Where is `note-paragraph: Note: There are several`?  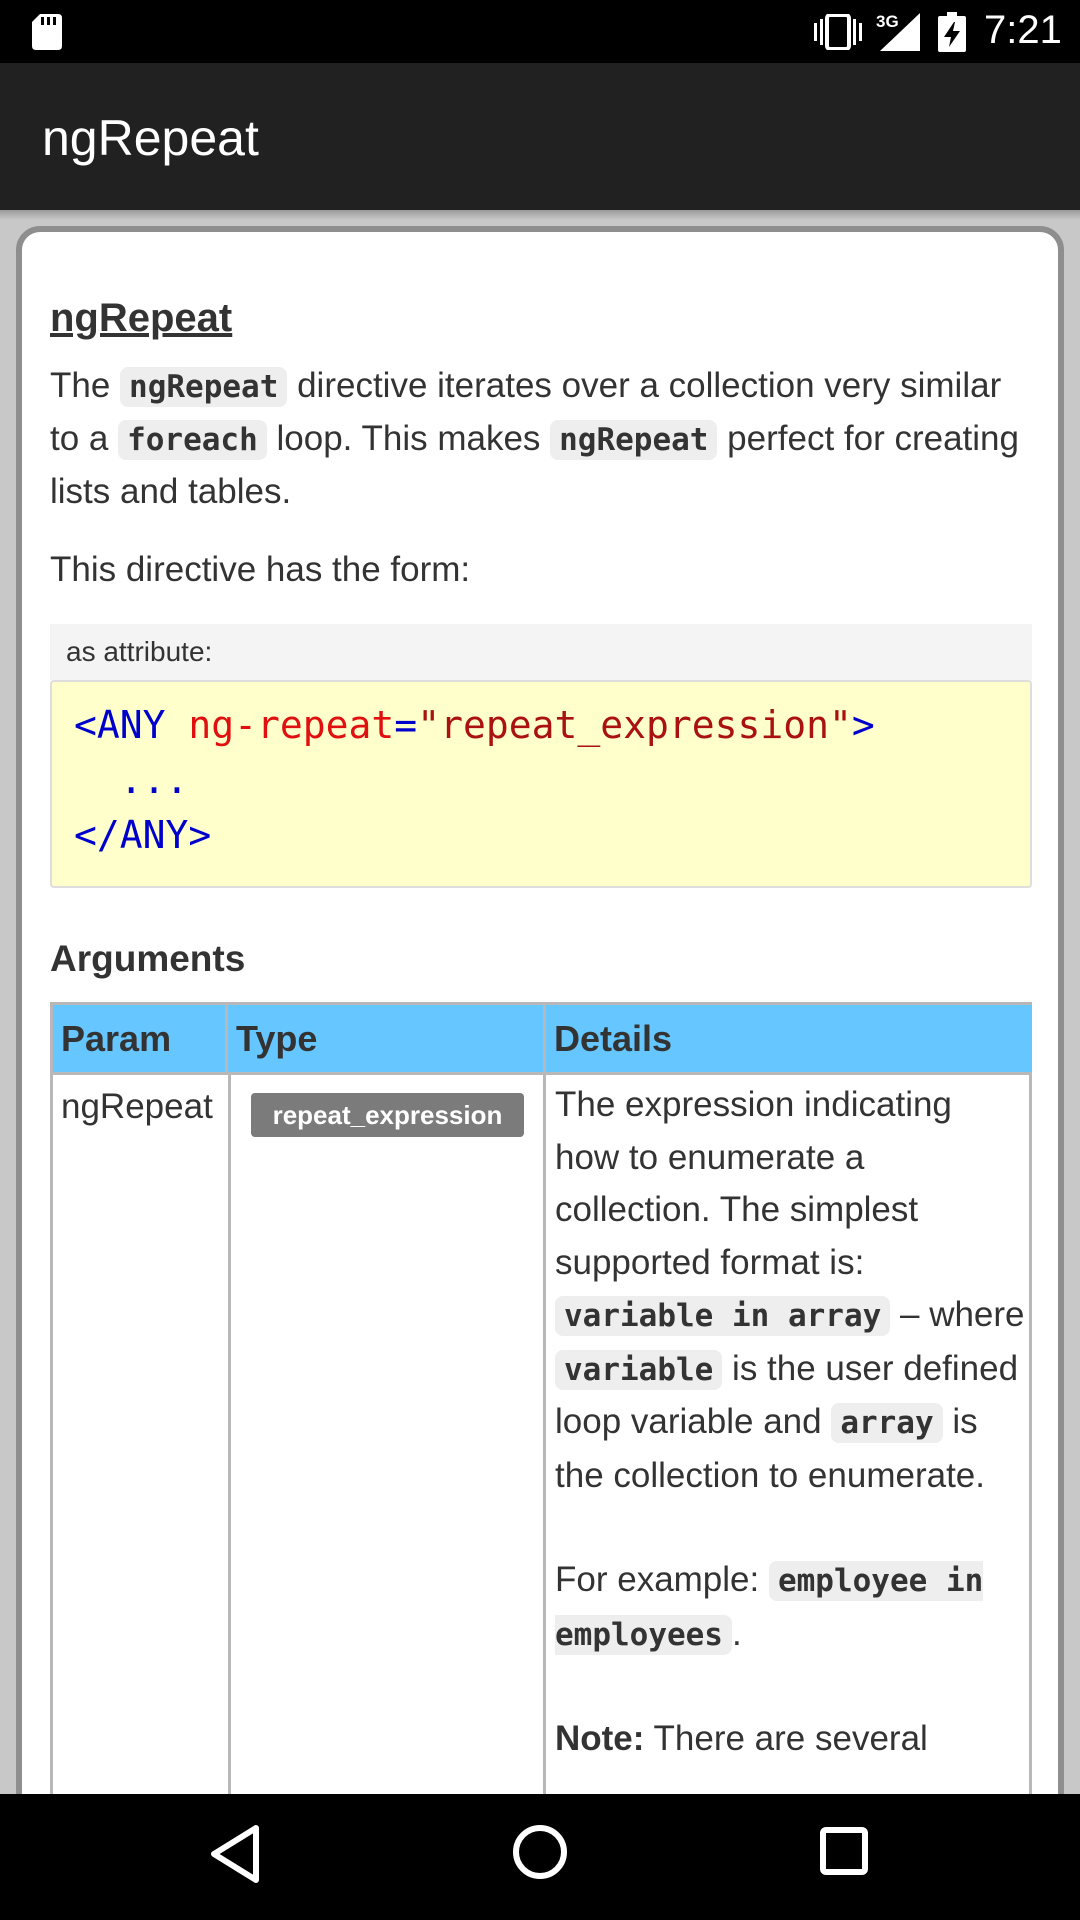 note-paragraph: Note: There are several is located at coordinates (790, 1739).